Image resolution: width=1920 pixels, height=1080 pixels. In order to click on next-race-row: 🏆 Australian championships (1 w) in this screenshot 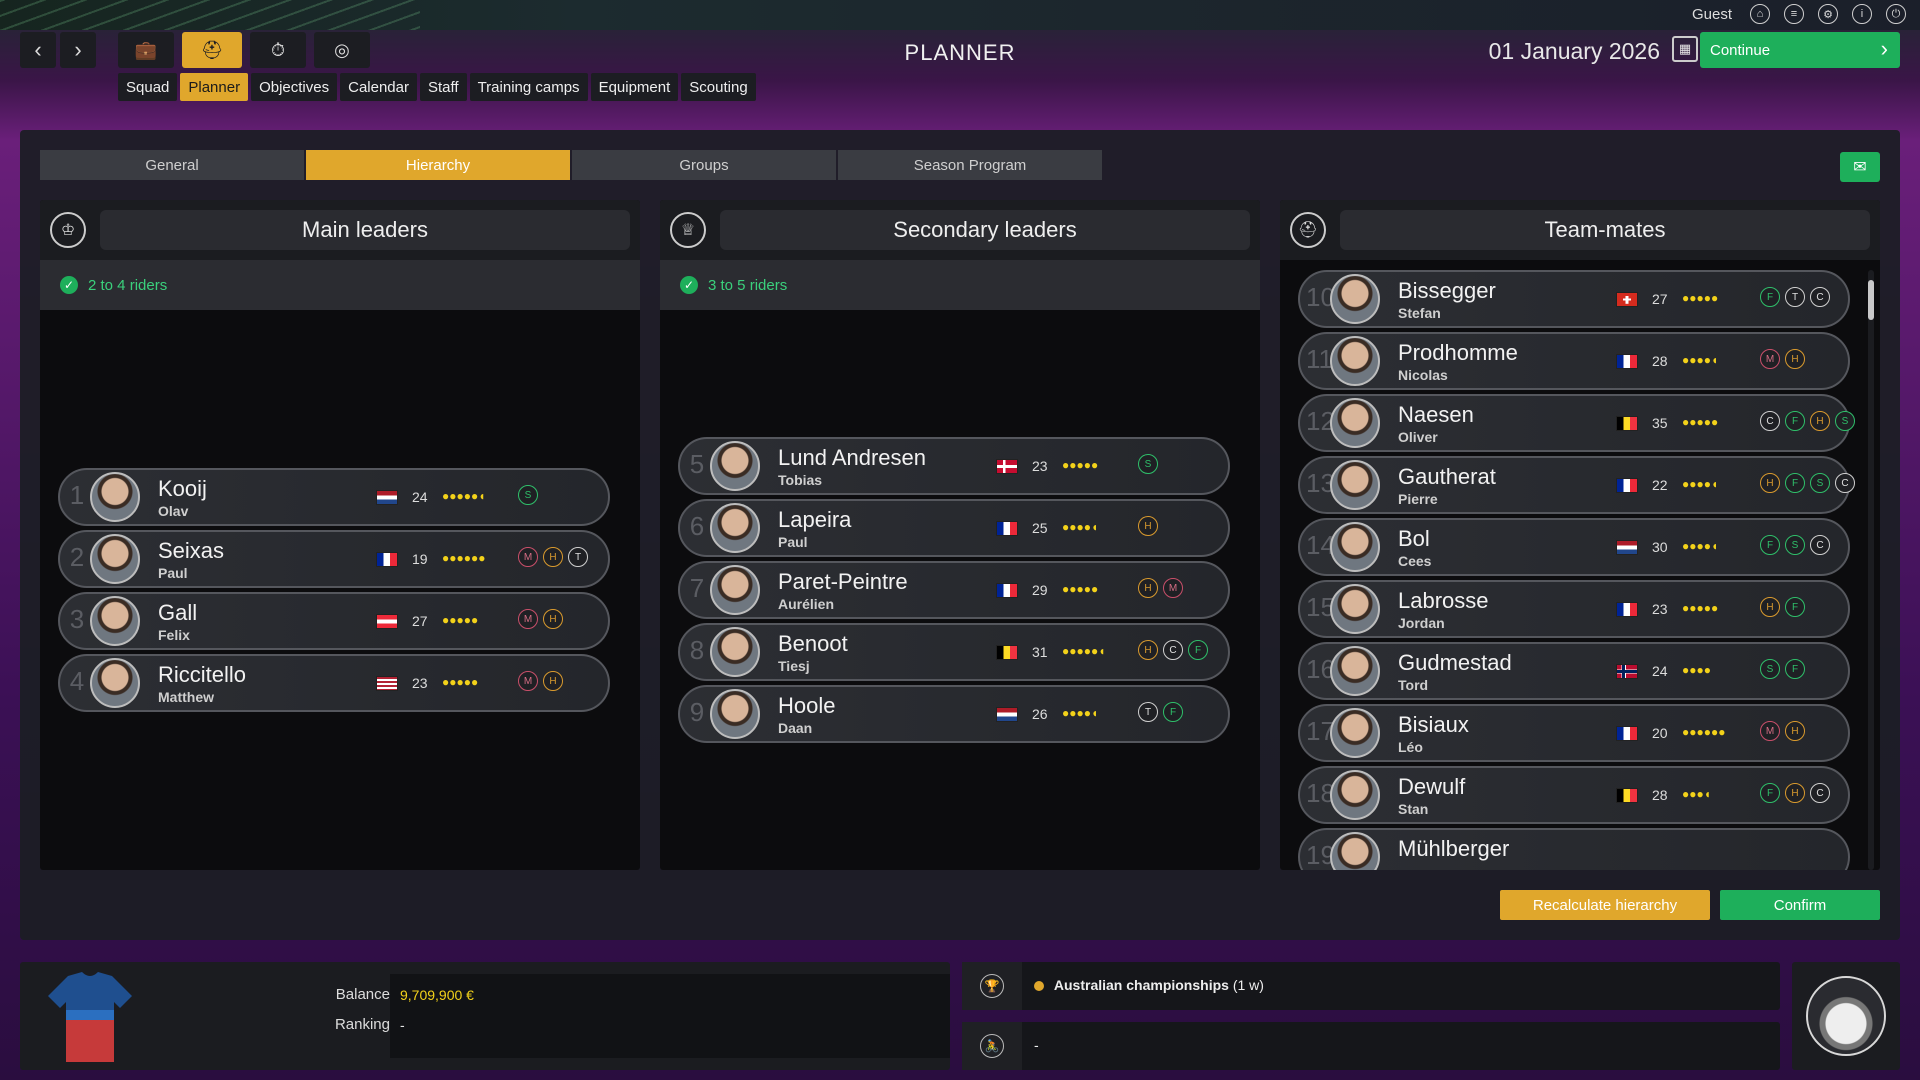, I will do `click(1371, 986)`.